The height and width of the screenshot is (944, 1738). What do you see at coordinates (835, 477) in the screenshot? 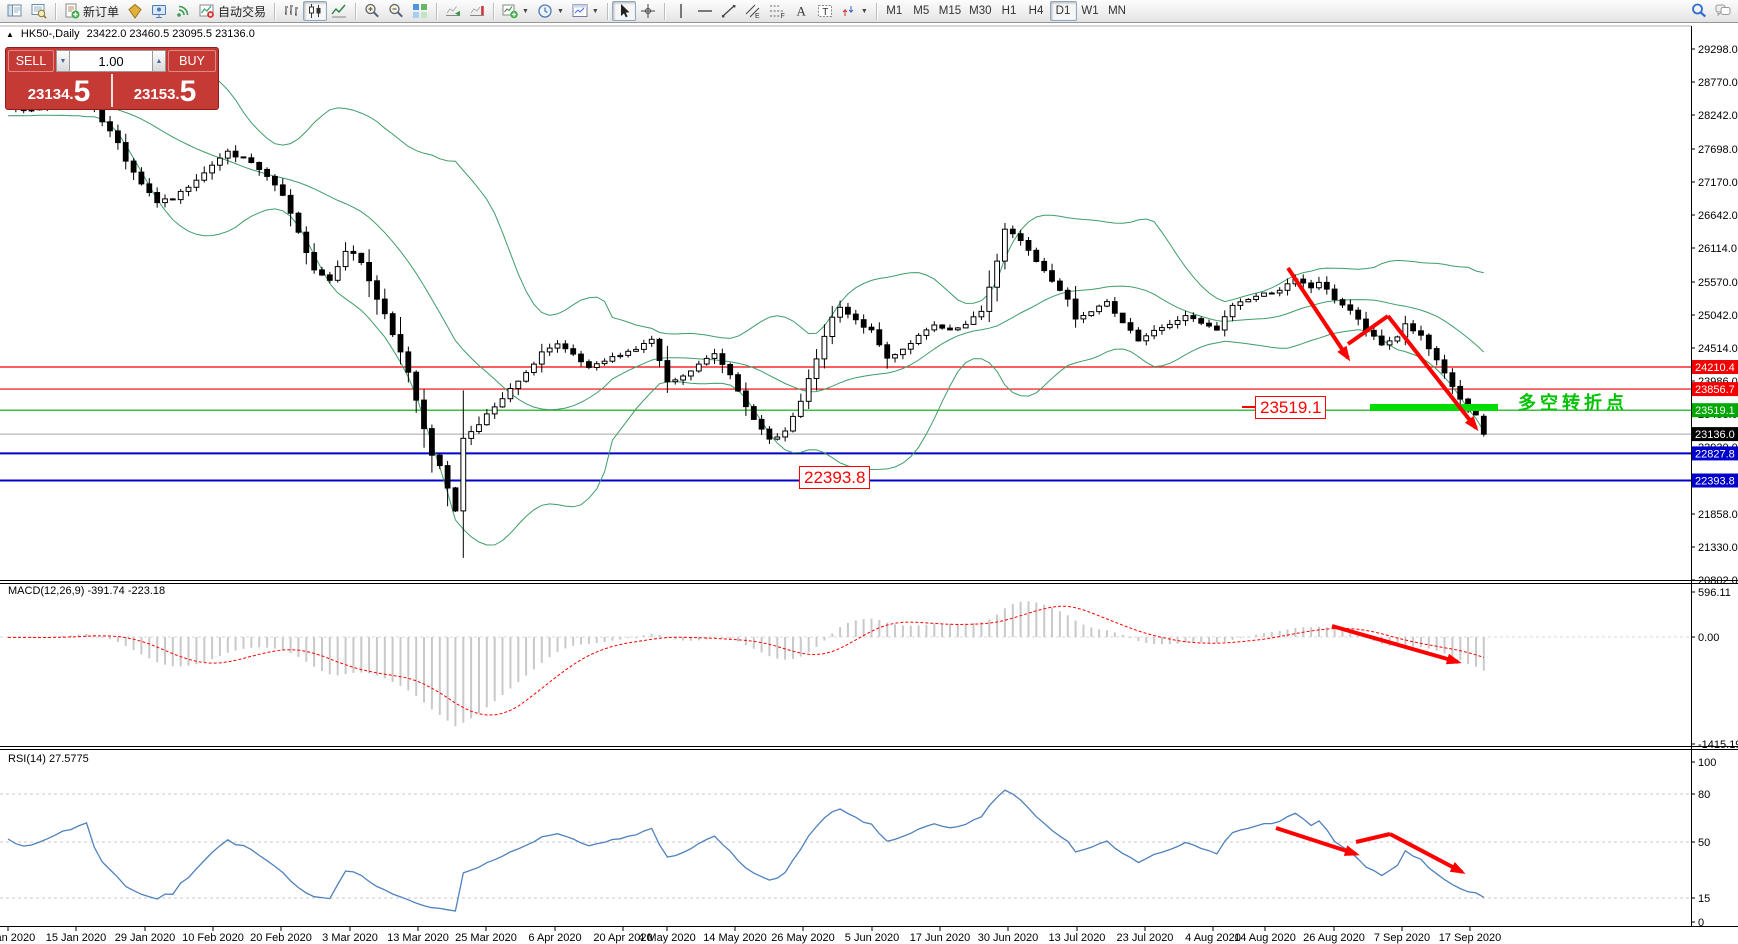
I see `price-annotation-22393: 22393.8` at bounding box center [835, 477].